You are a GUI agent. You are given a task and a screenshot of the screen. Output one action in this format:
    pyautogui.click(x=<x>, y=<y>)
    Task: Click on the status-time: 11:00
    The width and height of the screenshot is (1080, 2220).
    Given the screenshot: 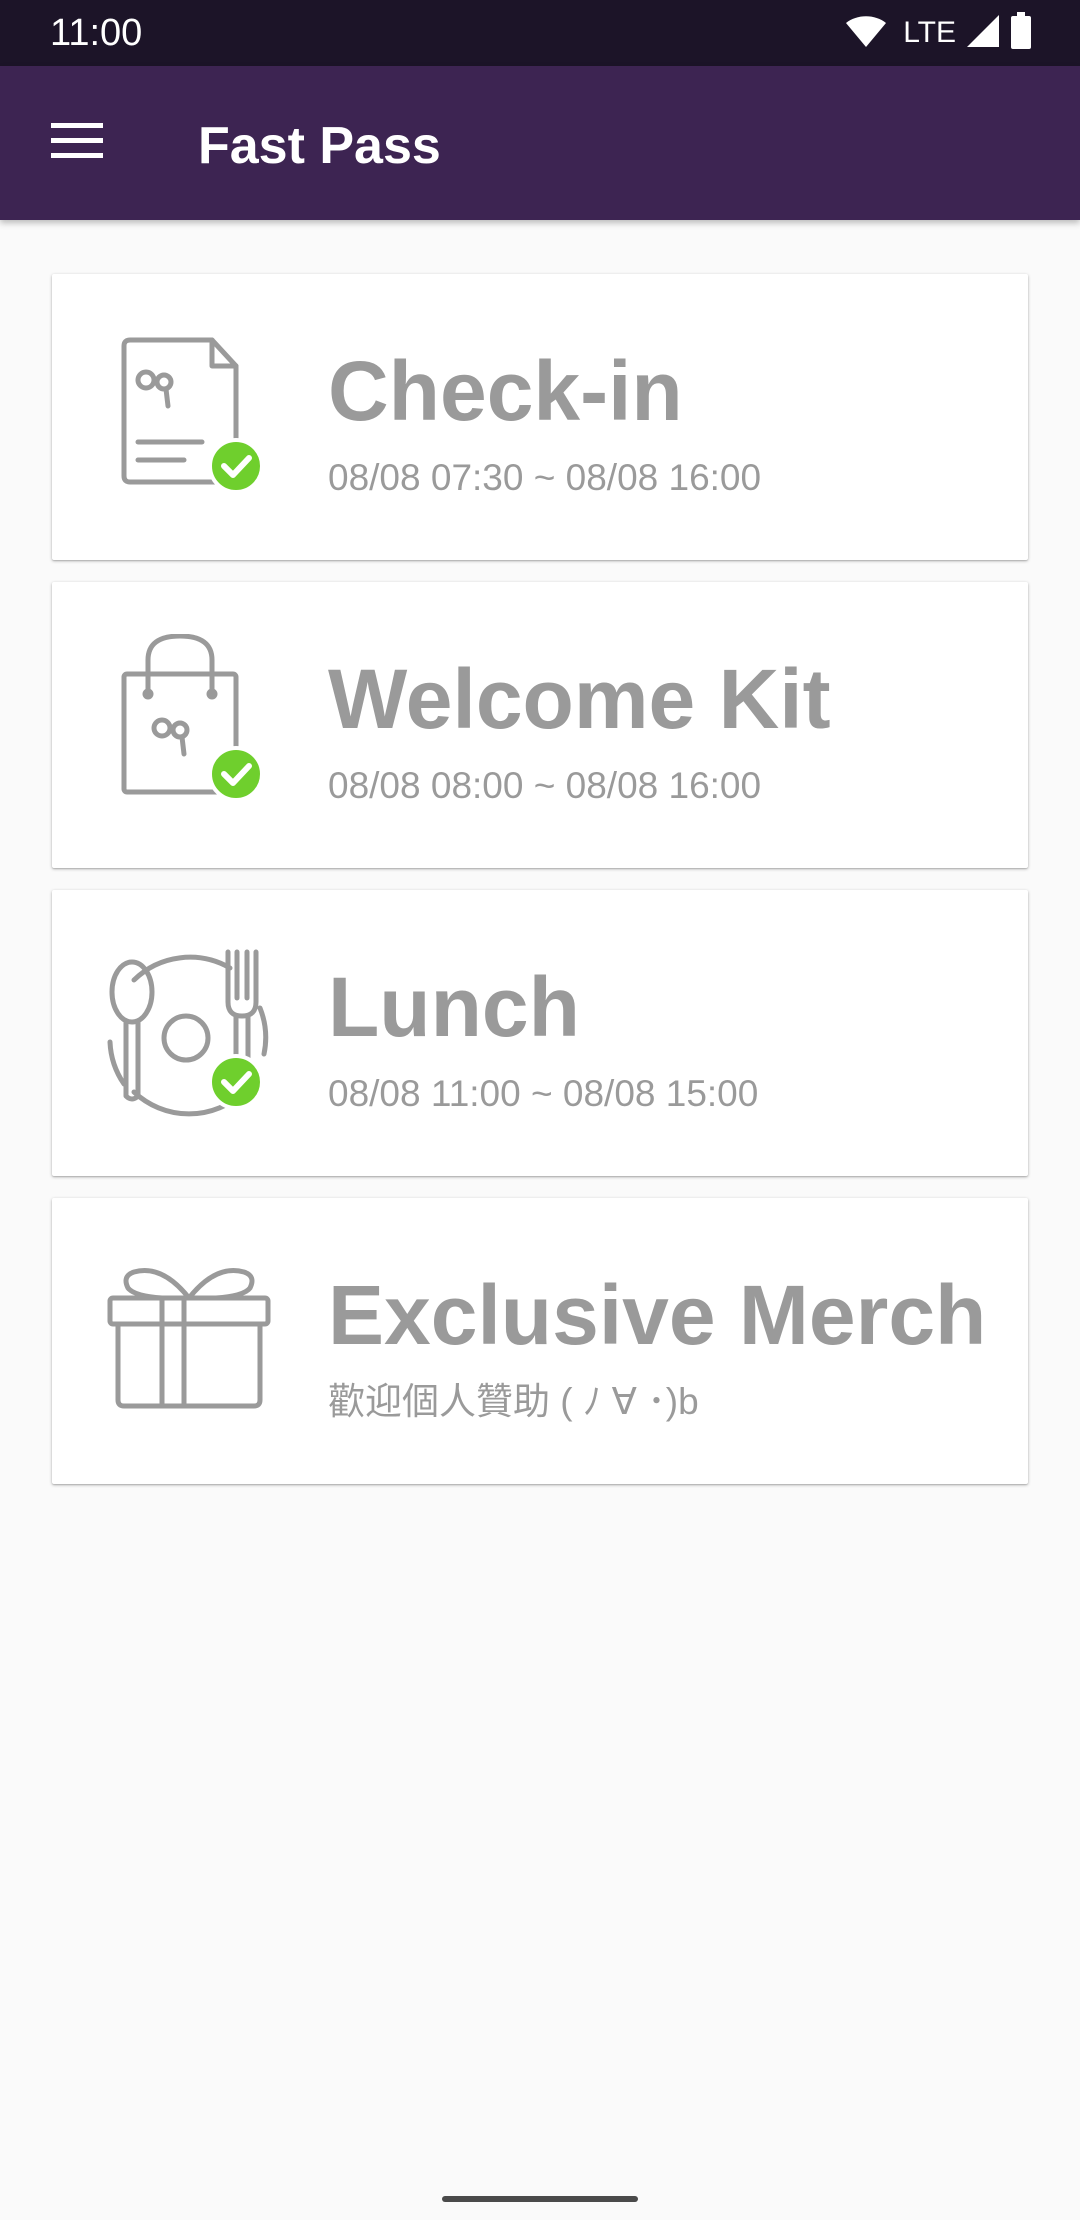 What is the action you would take?
    pyautogui.click(x=96, y=33)
    